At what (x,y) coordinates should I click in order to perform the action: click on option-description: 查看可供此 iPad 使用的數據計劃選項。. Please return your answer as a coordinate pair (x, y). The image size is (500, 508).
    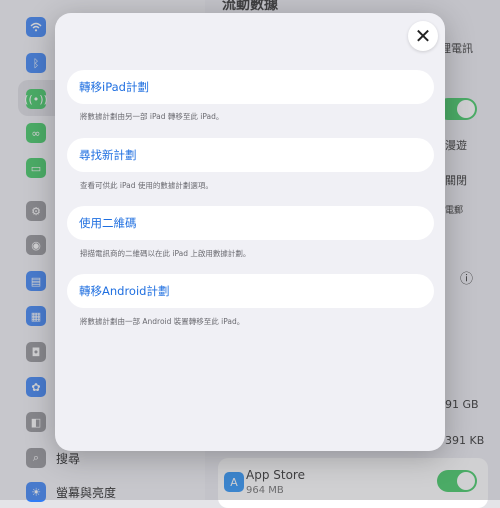
    Looking at the image, I should click on (146, 185).